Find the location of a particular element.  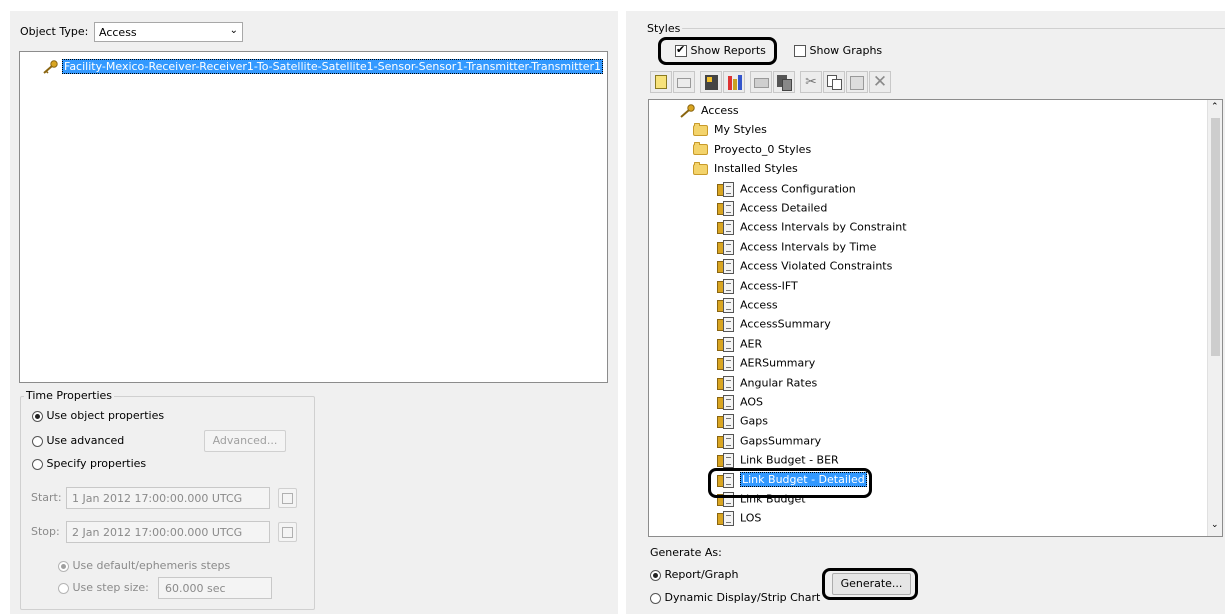

step-size-field: 60.000 sec is located at coordinates (215, 588).